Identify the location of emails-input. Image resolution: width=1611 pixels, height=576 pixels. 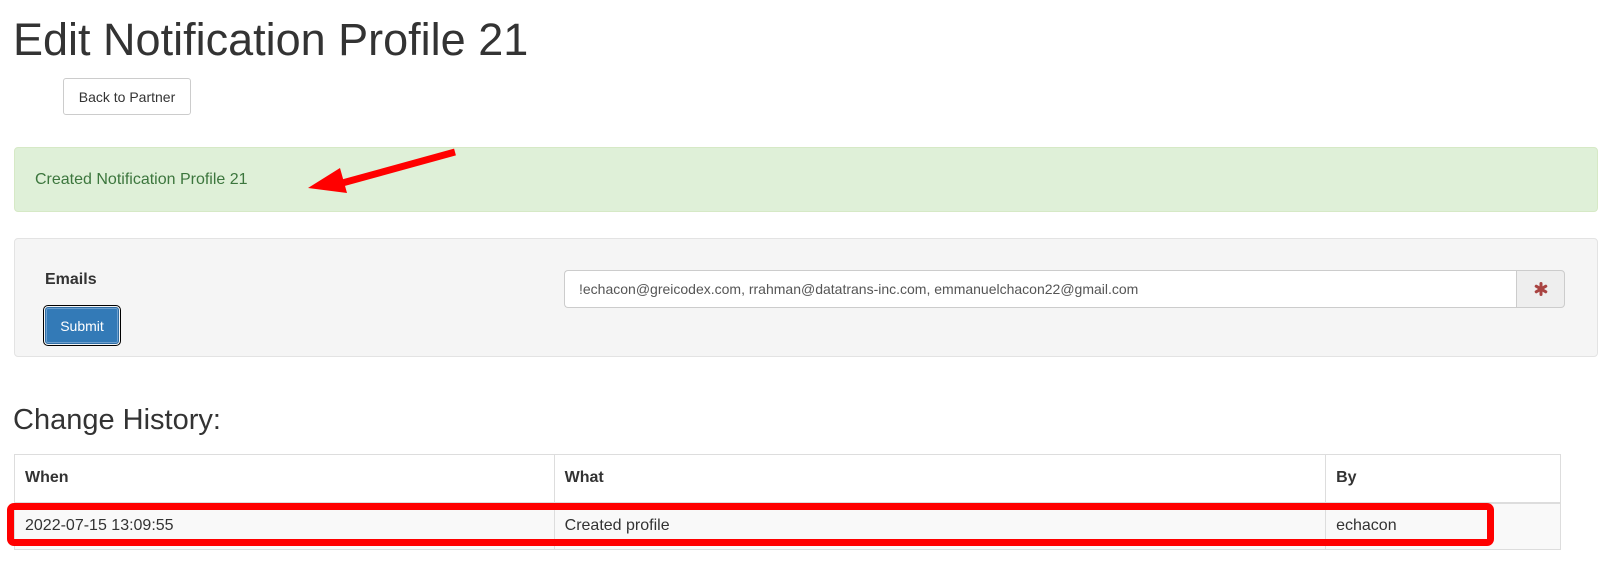
(1040, 289).